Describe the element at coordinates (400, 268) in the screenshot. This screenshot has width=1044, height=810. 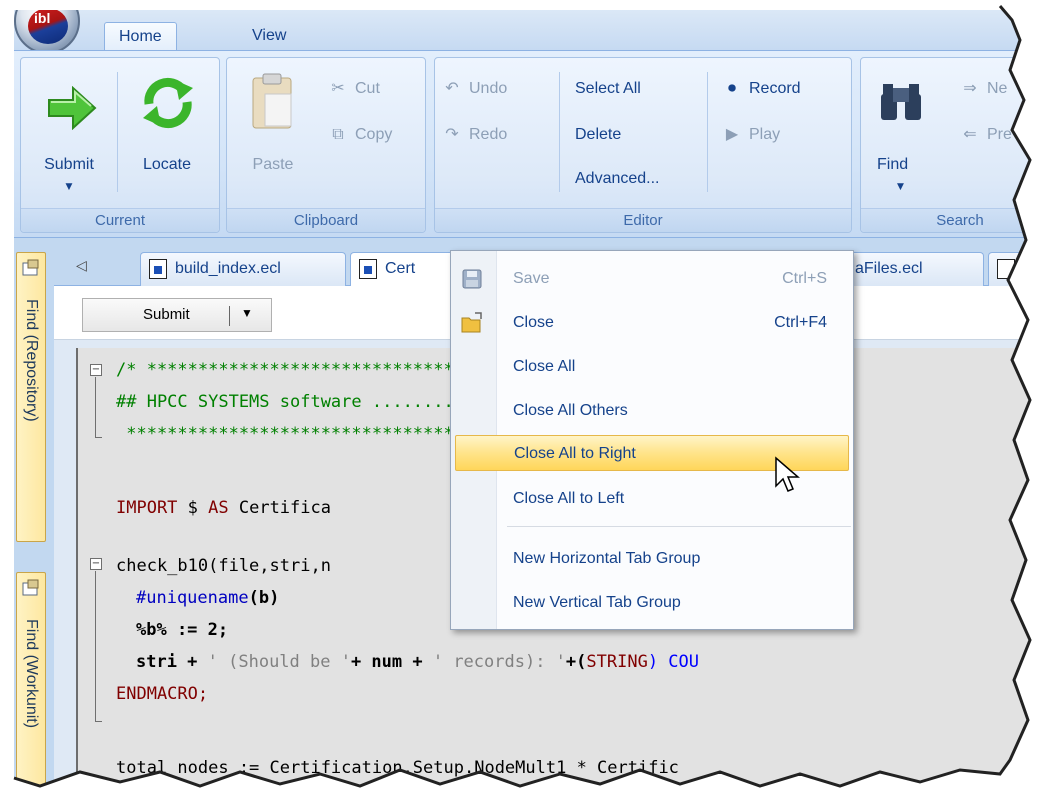
I see `doc-tab-label: Cert` at that location.